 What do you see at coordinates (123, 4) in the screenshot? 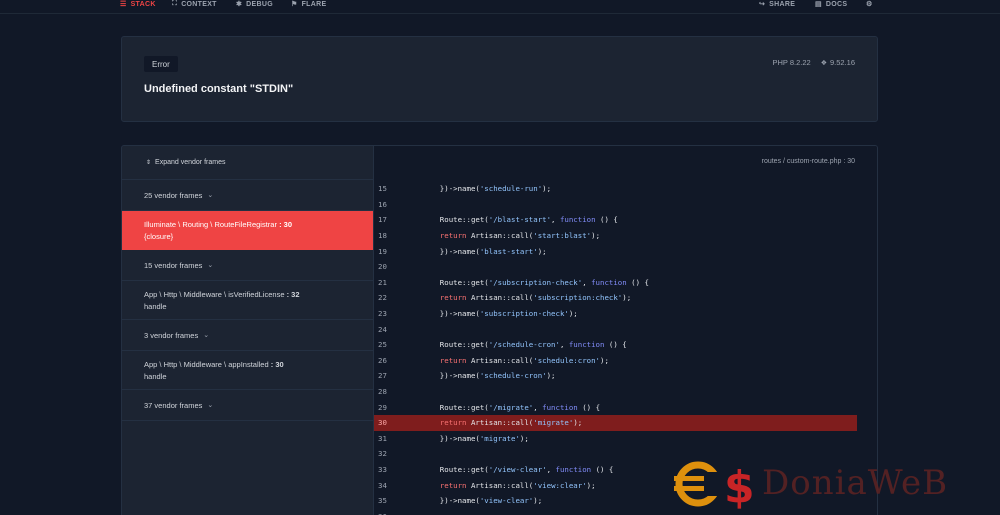
I see `stack-icon: ☰` at bounding box center [123, 4].